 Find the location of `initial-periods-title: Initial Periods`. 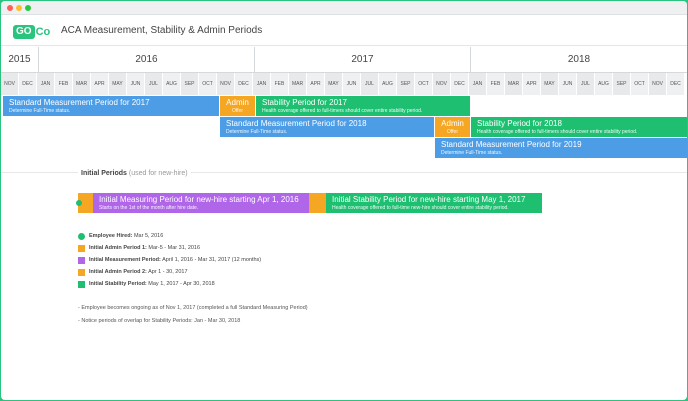

initial-periods-title: Initial Periods is located at coordinates (104, 173).